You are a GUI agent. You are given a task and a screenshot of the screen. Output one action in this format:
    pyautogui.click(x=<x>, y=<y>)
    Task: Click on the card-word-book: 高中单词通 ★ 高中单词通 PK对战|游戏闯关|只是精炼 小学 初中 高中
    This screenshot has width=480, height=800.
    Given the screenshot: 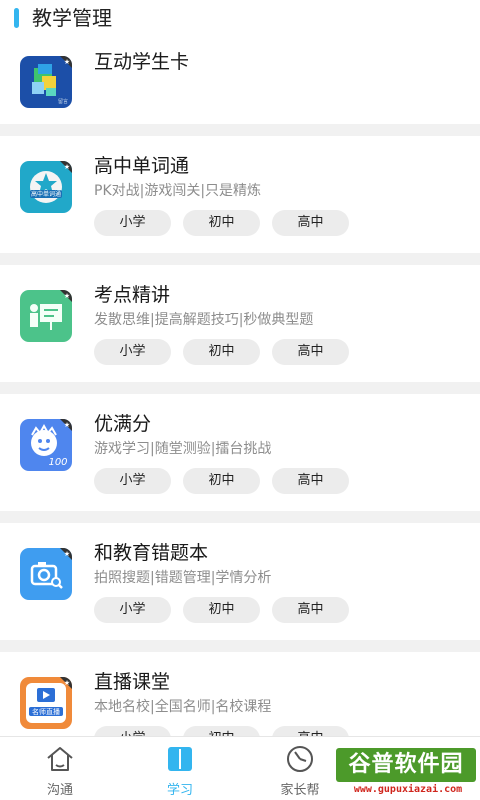 What is the action you would take?
    pyautogui.click(x=240, y=194)
    